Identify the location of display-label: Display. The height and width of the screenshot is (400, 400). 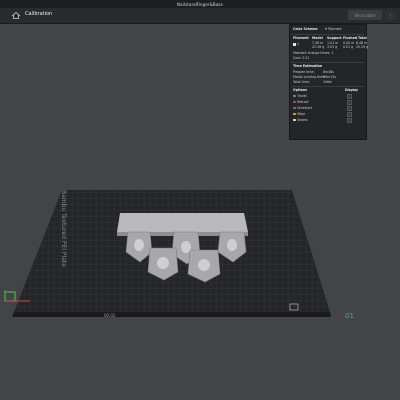
(352, 90).